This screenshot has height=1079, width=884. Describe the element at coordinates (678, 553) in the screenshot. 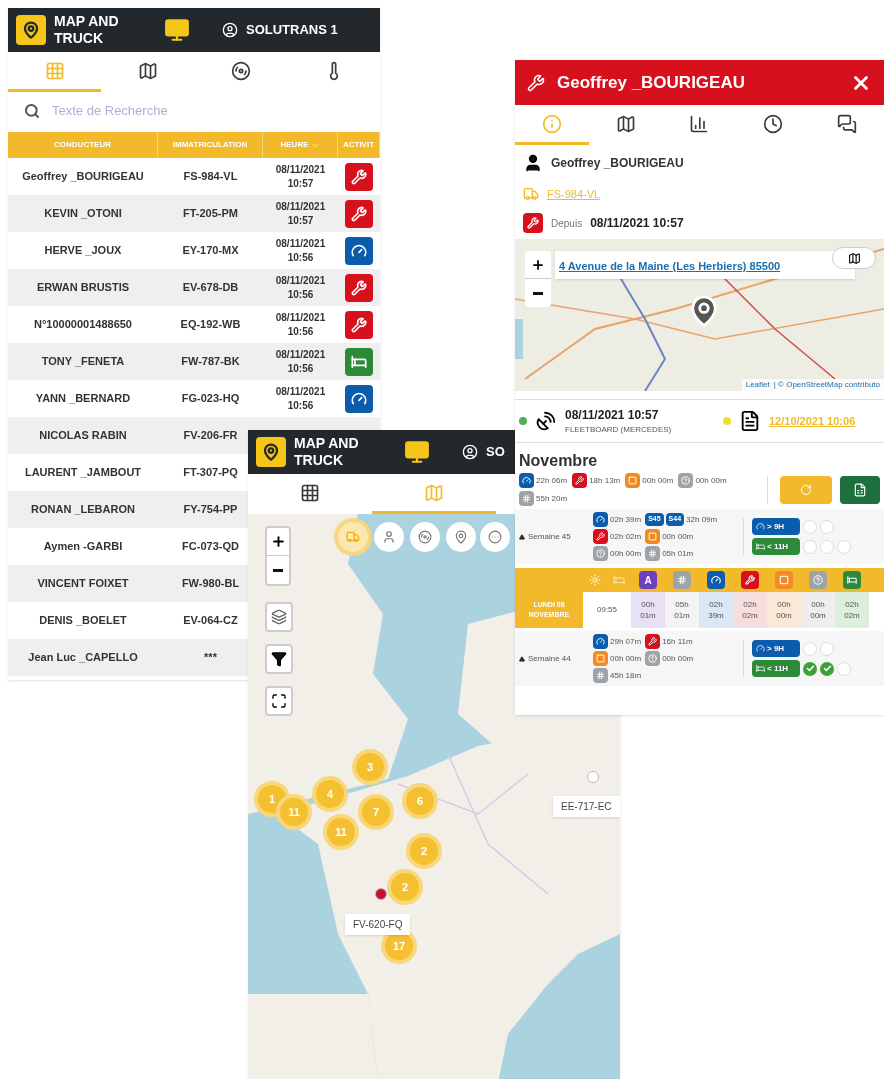

I see `duration-text: 05h 01m` at that location.